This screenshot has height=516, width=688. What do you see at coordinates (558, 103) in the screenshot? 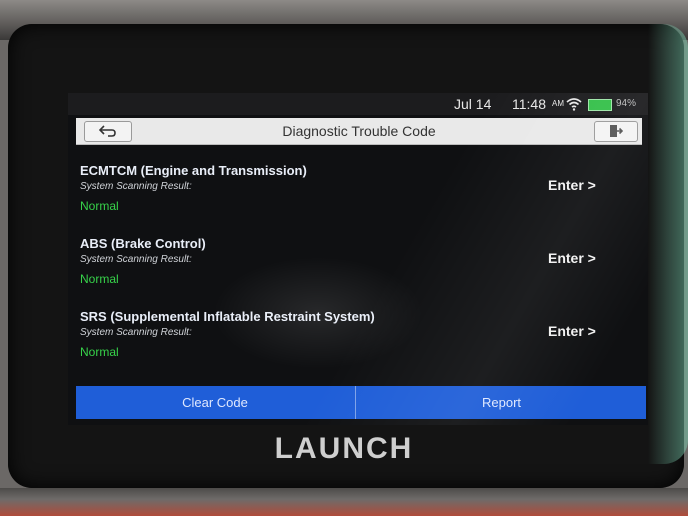
I see `status-ampm: AM` at bounding box center [558, 103].